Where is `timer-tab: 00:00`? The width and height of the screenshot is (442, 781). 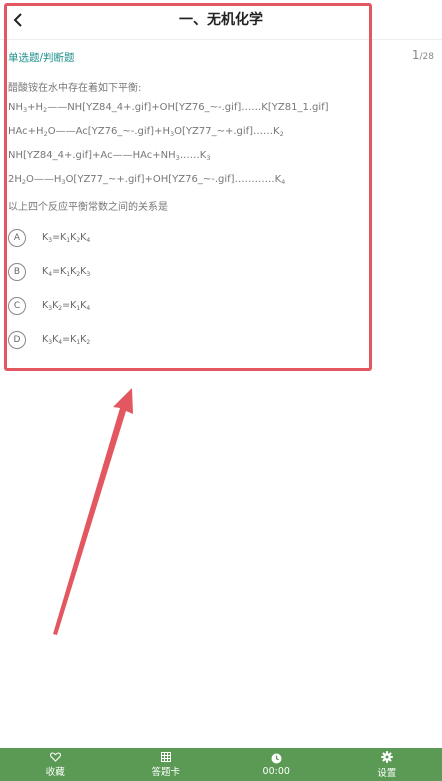 timer-tab: 00:00 is located at coordinates (276, 764).